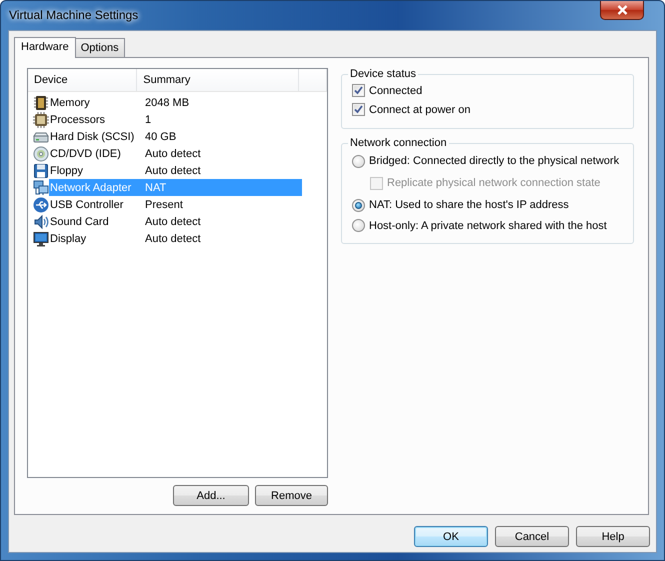 This screenshot has height=561, width=665. Describe the element at coordinates (451, 536) in the screenshot. I see `ok-button: OK` at that location.